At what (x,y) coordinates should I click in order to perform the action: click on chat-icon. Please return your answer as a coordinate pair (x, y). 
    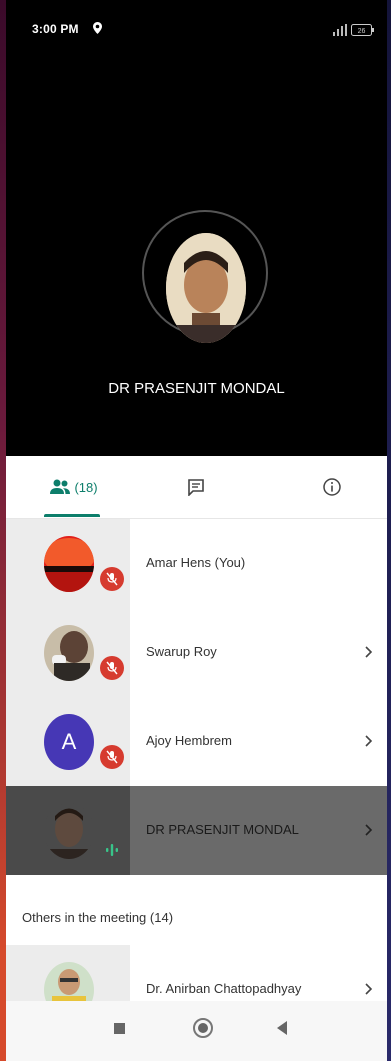
    Looking at the image, I should click on (196, 487).